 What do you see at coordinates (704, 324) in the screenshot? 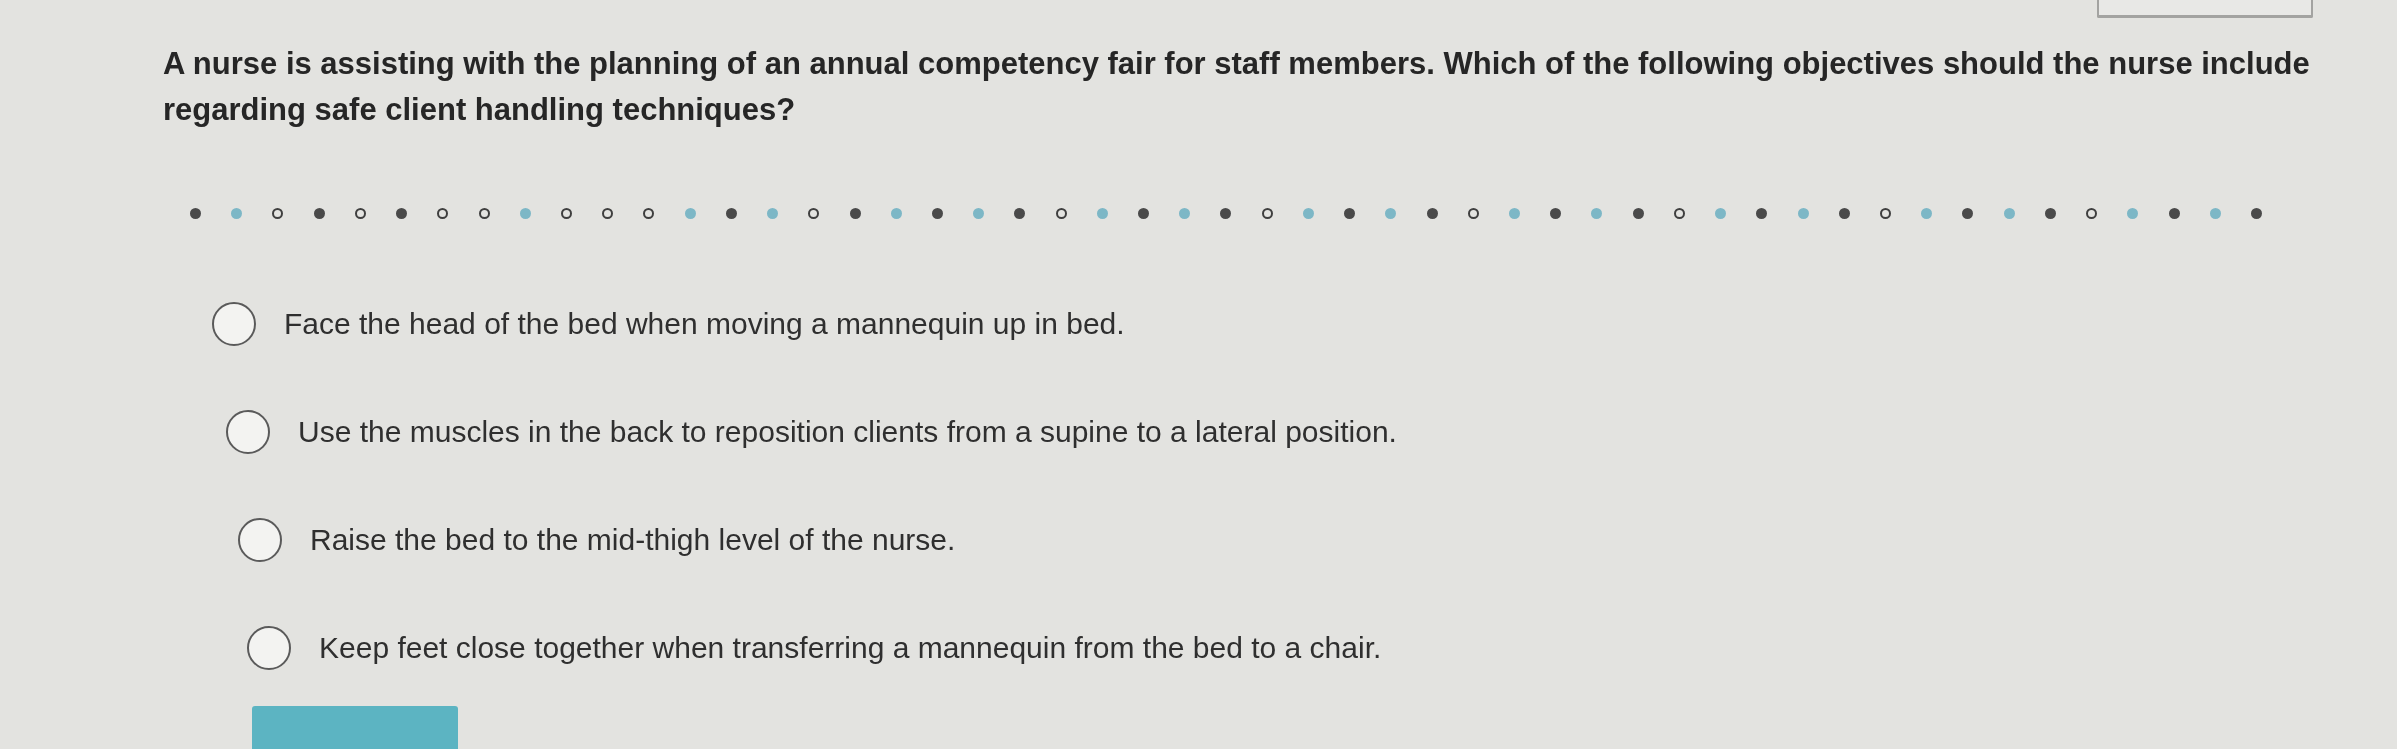
I see `option-text: Face the head of the bed when moving a mannequin up in bed.` at bounding box center [704, 324].